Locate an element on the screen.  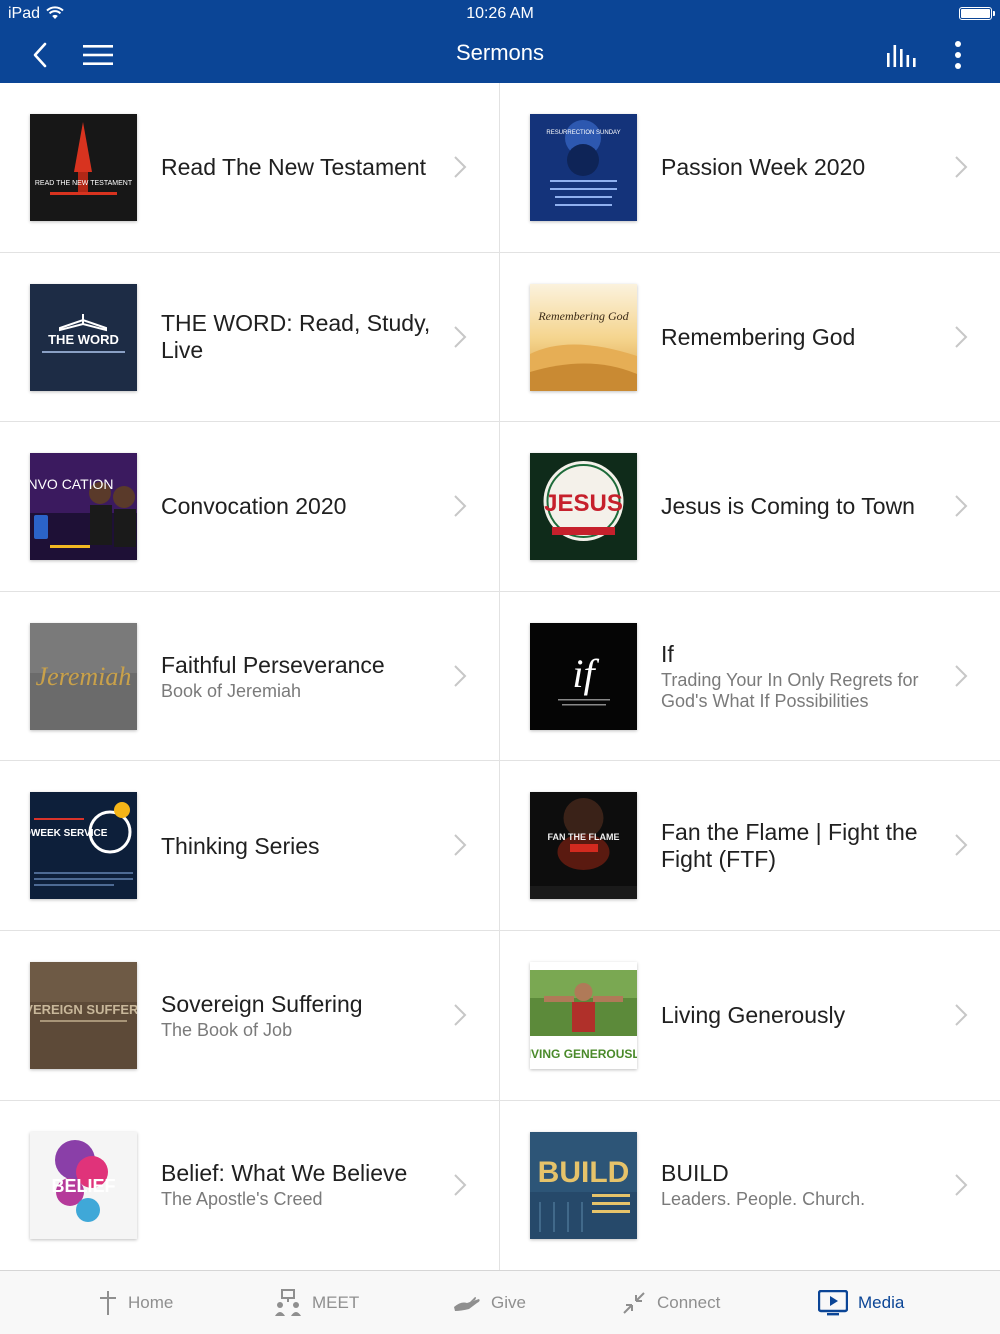
sermon-title: THE WORD: Read, Study, Live is located at coordinates (296, 337).